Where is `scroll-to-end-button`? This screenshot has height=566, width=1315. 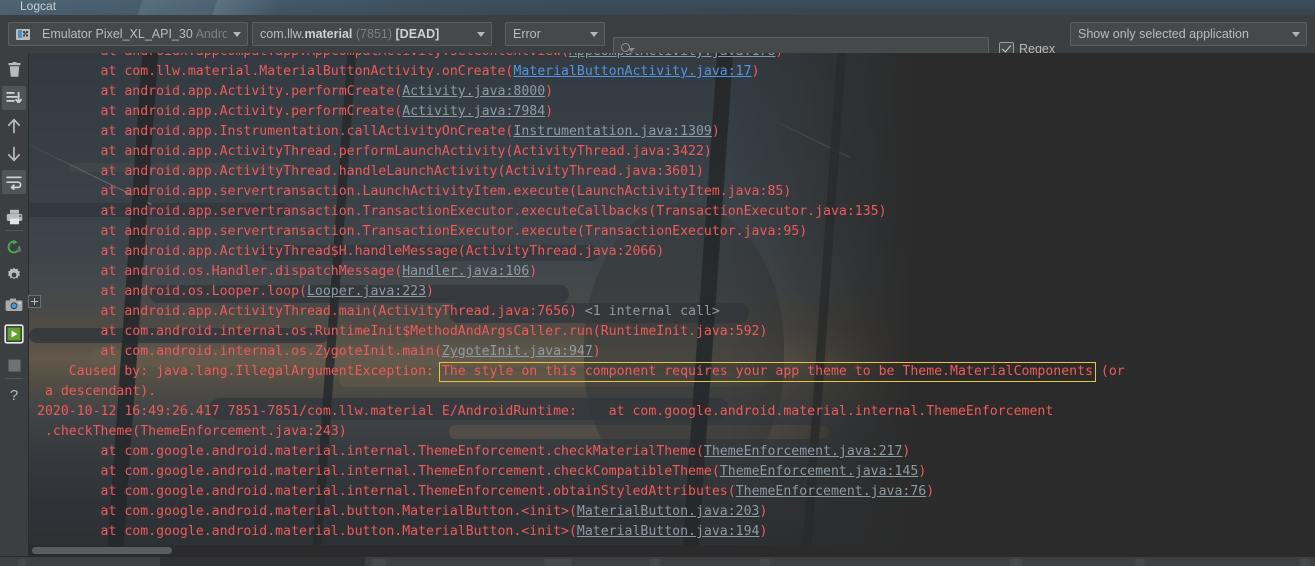 scroll-to-end-button is located at coordinates (14, 98).